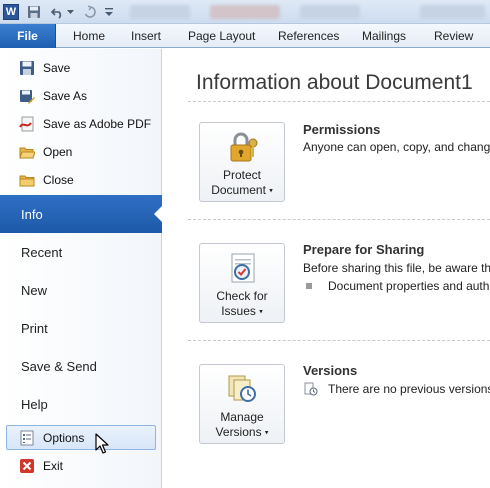 The image size is (490, 488). Describe the element at coordinates (384, 36) in the screenshot. I see `tab-mailings: Mailings` at that location.